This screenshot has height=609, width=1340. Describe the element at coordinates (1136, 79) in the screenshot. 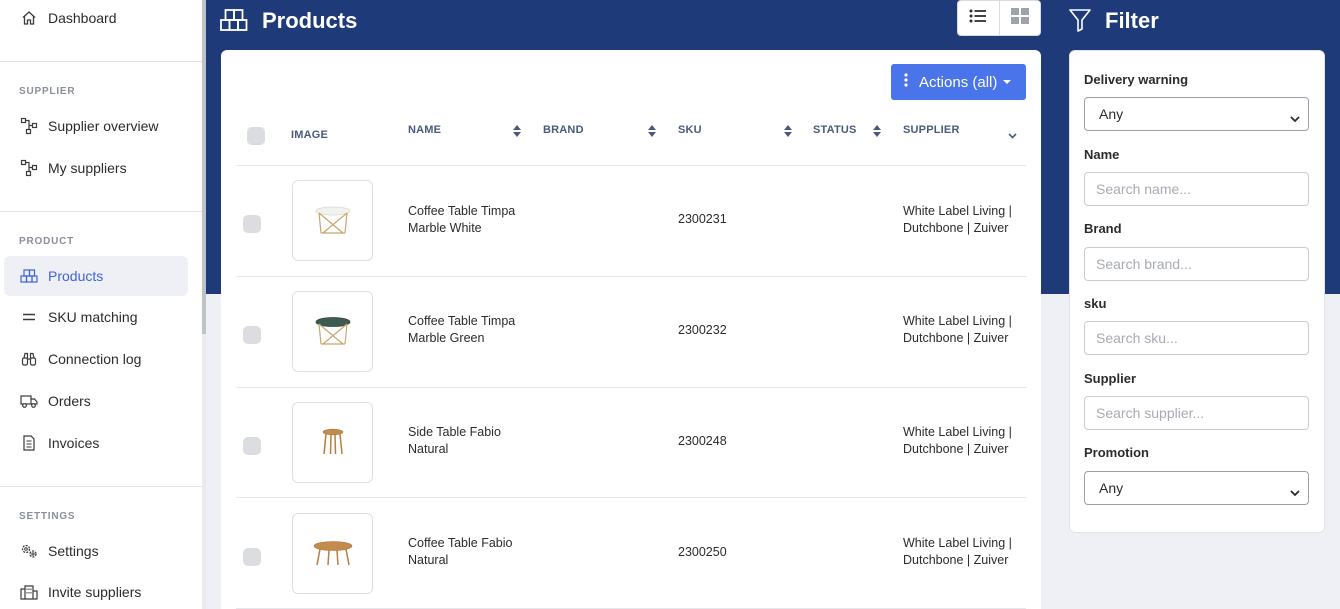

I see `filter-label-delivery-warning: Delivery warning` at that location.